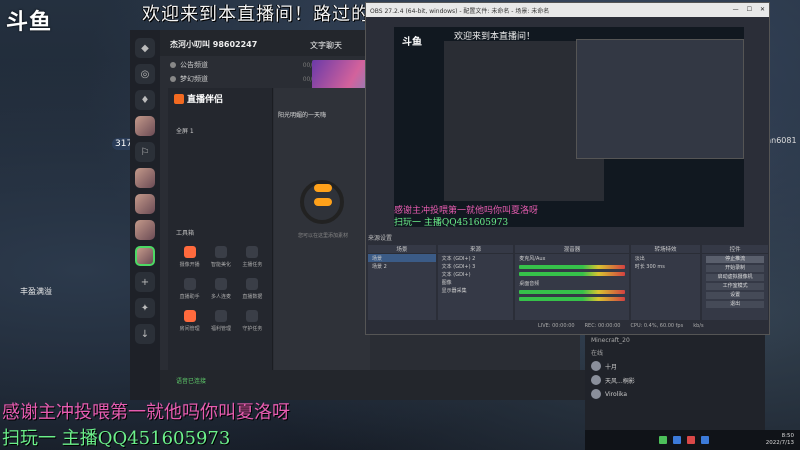 This screenshot has width=800, height=450. I want to click on tool-item: 智能美化, so click(220, 257).